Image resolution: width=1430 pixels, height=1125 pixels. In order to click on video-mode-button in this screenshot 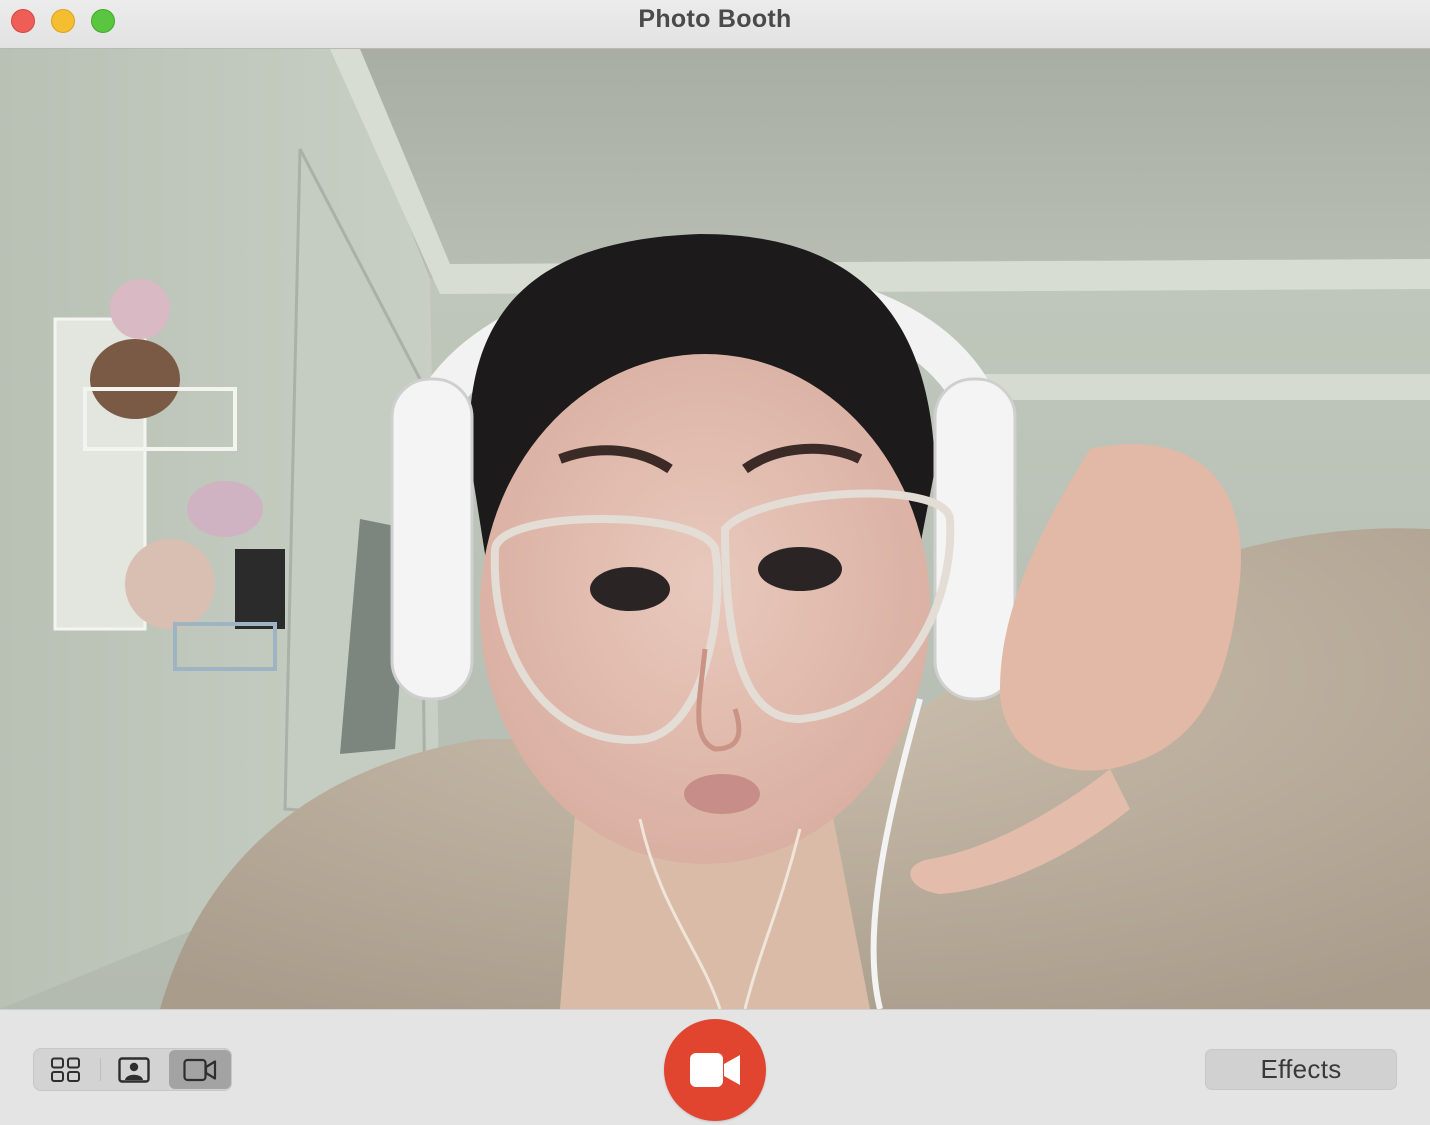, I will do `click(200, 1069)`.